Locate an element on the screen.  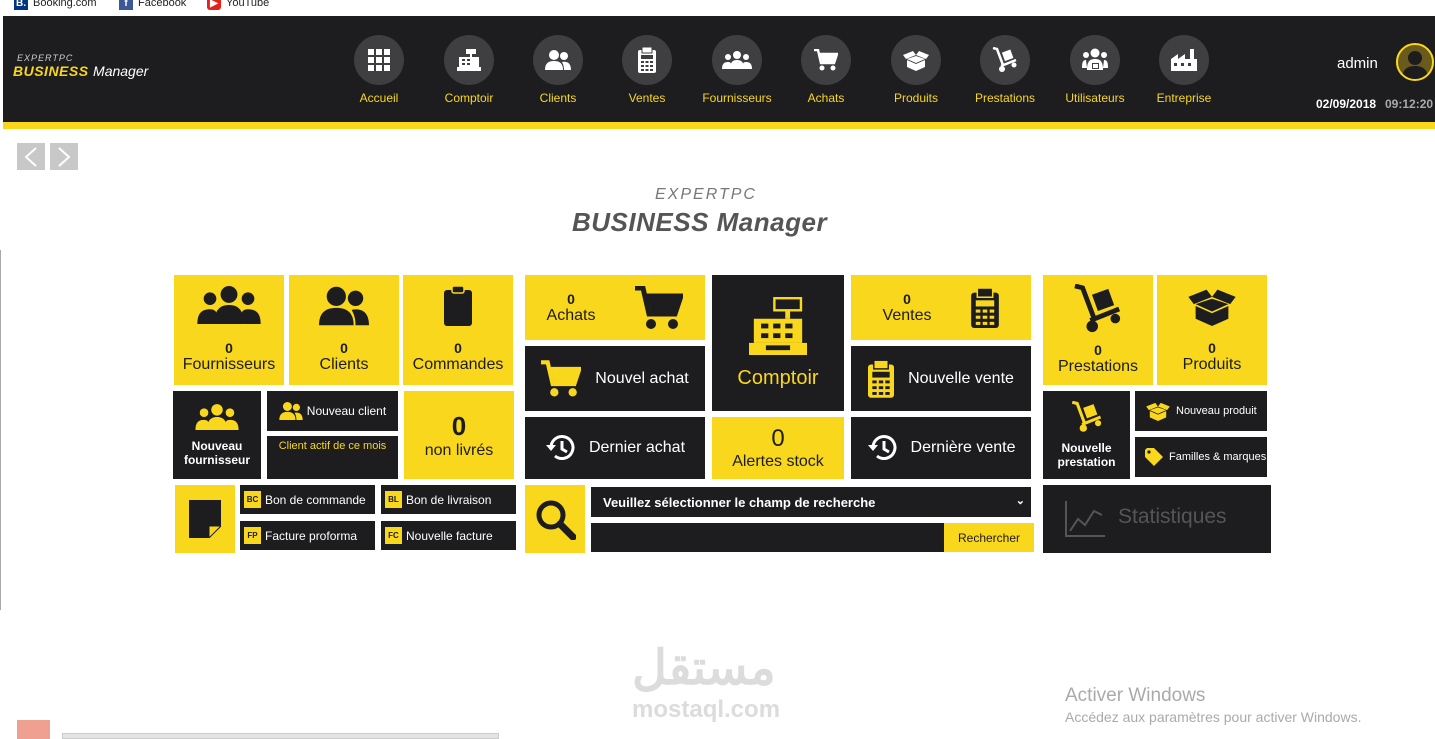
nav-utilisateurs: Utilisateurs is located at coordinates (1095, 70).